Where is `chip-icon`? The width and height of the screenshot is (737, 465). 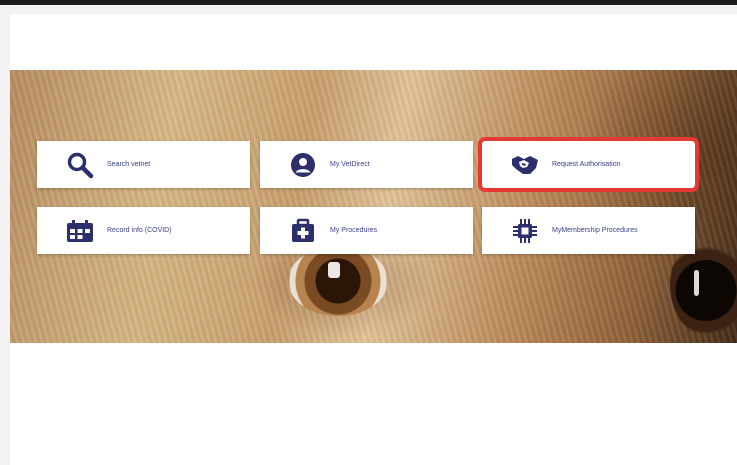
chip-icon is located at coordinates (525, 231).